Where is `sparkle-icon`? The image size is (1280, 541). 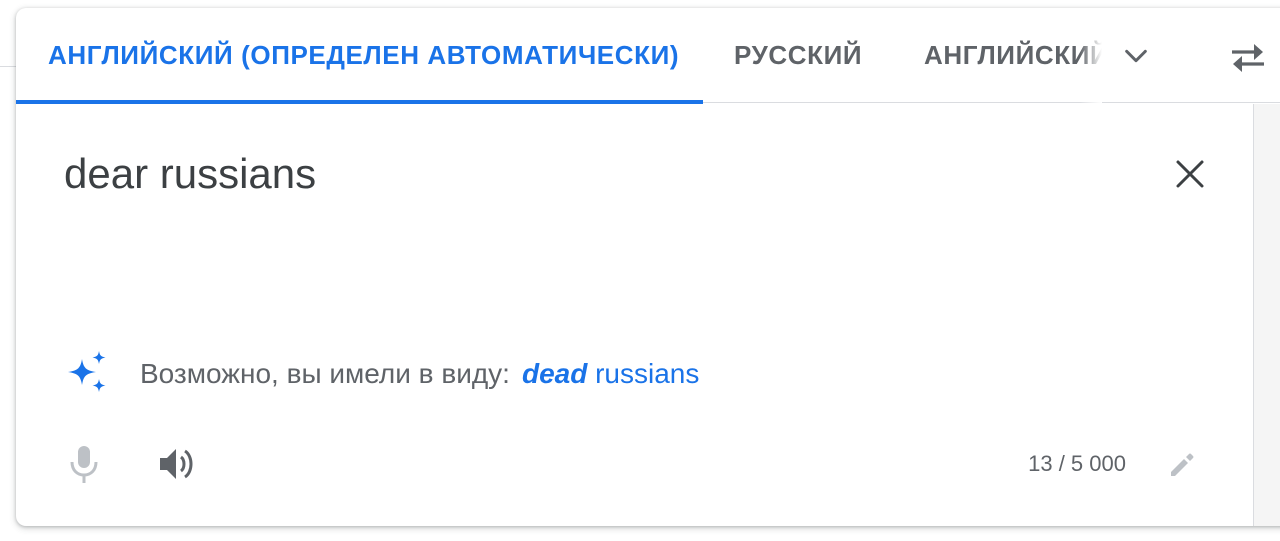 sparkle-icon is located at coordinates (87, 374).